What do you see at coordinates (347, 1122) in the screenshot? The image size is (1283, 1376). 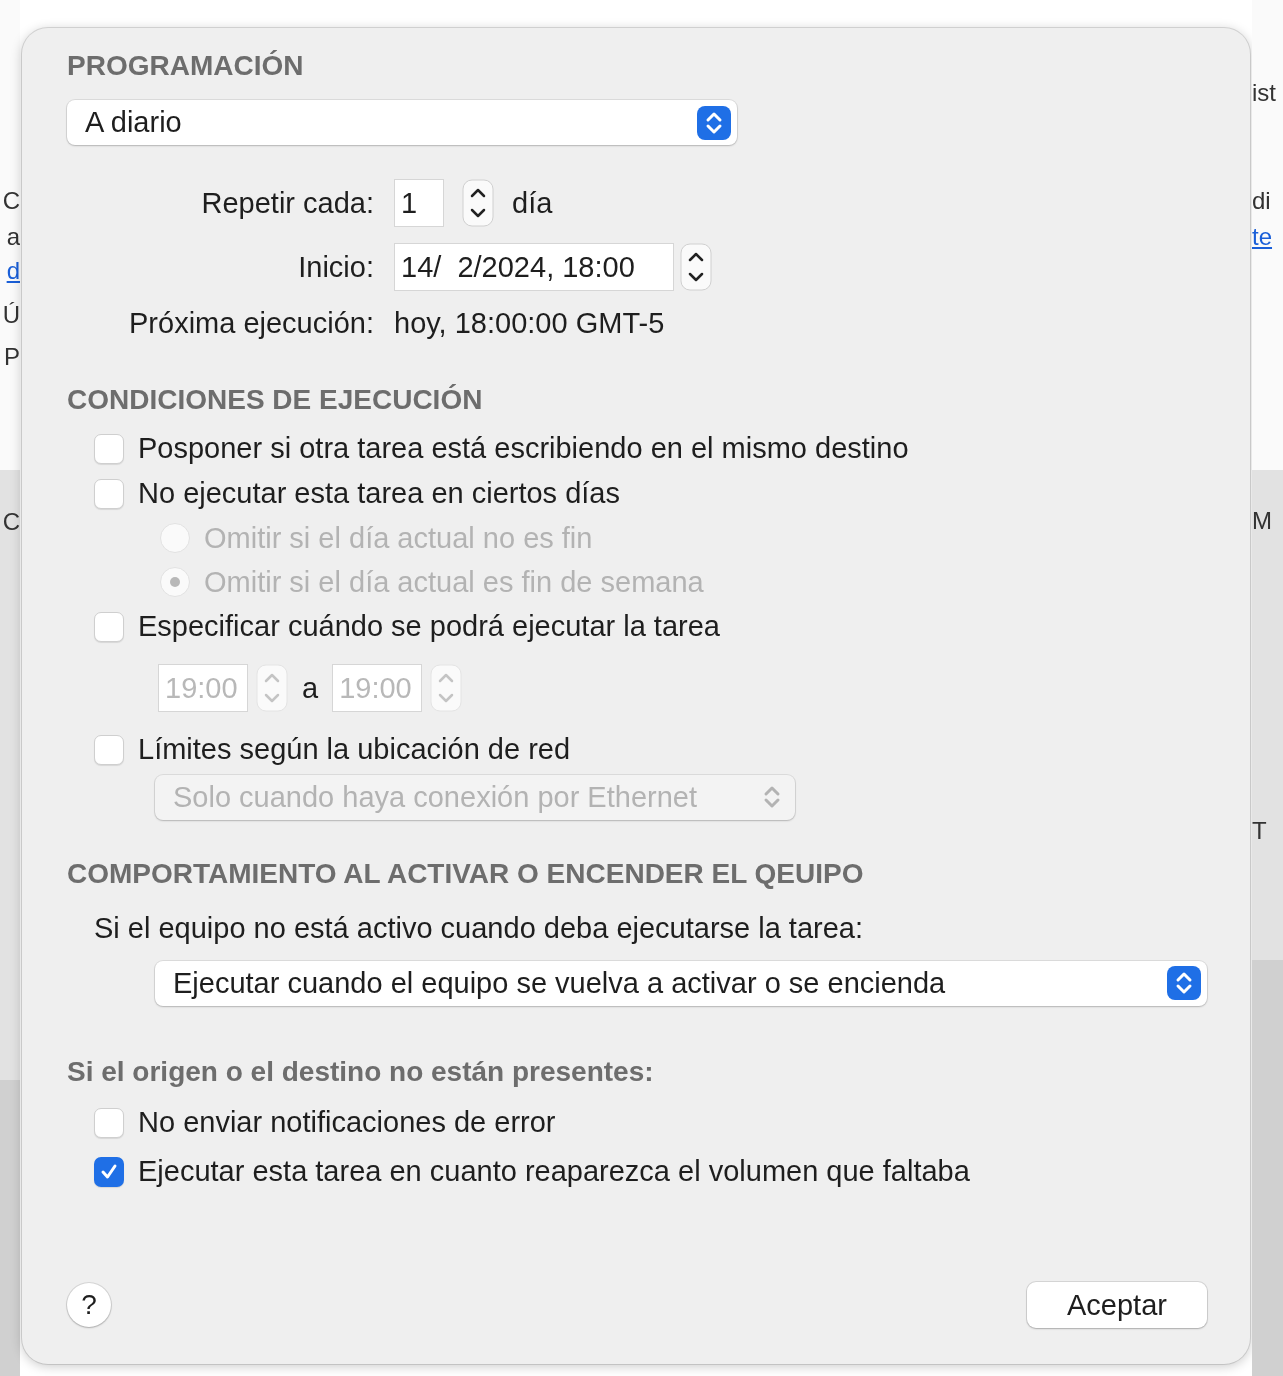 I see `checkbox-label: No enviar notificaciones de error` at bounding box center [347, 1122].